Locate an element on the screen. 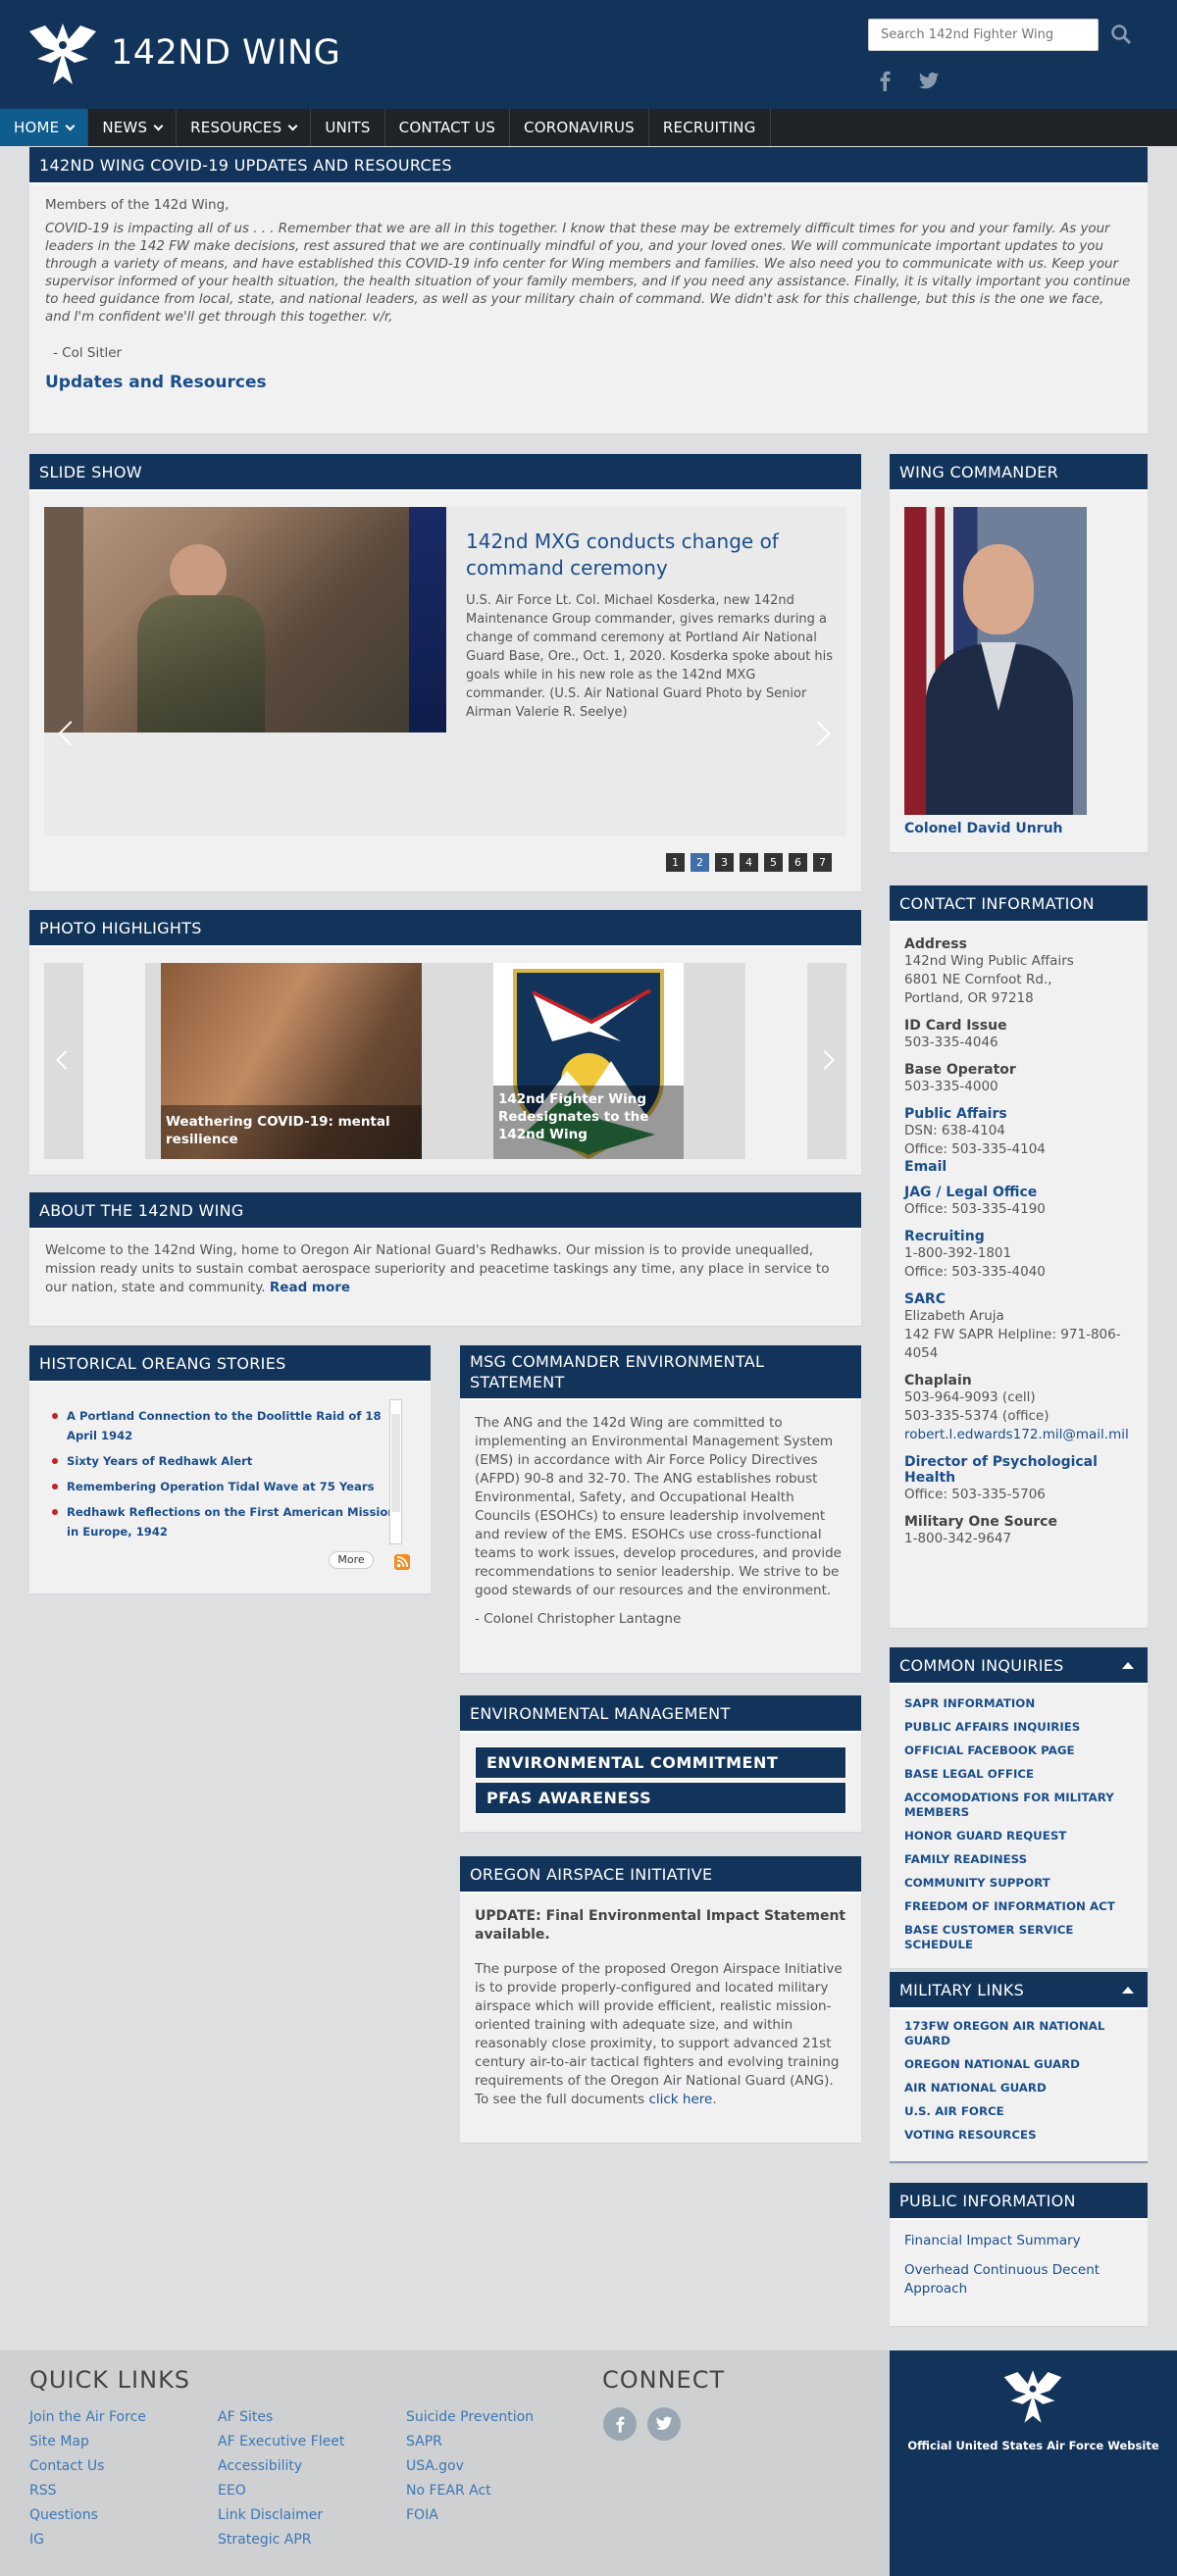 This screenshot has height=2576, width=1177. id-card-phone: 503-335-4046 is located at coordinates (951, 1043).